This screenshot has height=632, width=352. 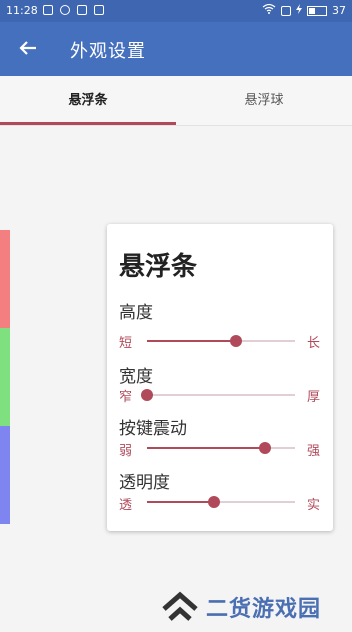 What do you see at coordinates (314, 451) in the screenshot?
I see `vibration-max-label: 强` at bounding box center [314, 451].